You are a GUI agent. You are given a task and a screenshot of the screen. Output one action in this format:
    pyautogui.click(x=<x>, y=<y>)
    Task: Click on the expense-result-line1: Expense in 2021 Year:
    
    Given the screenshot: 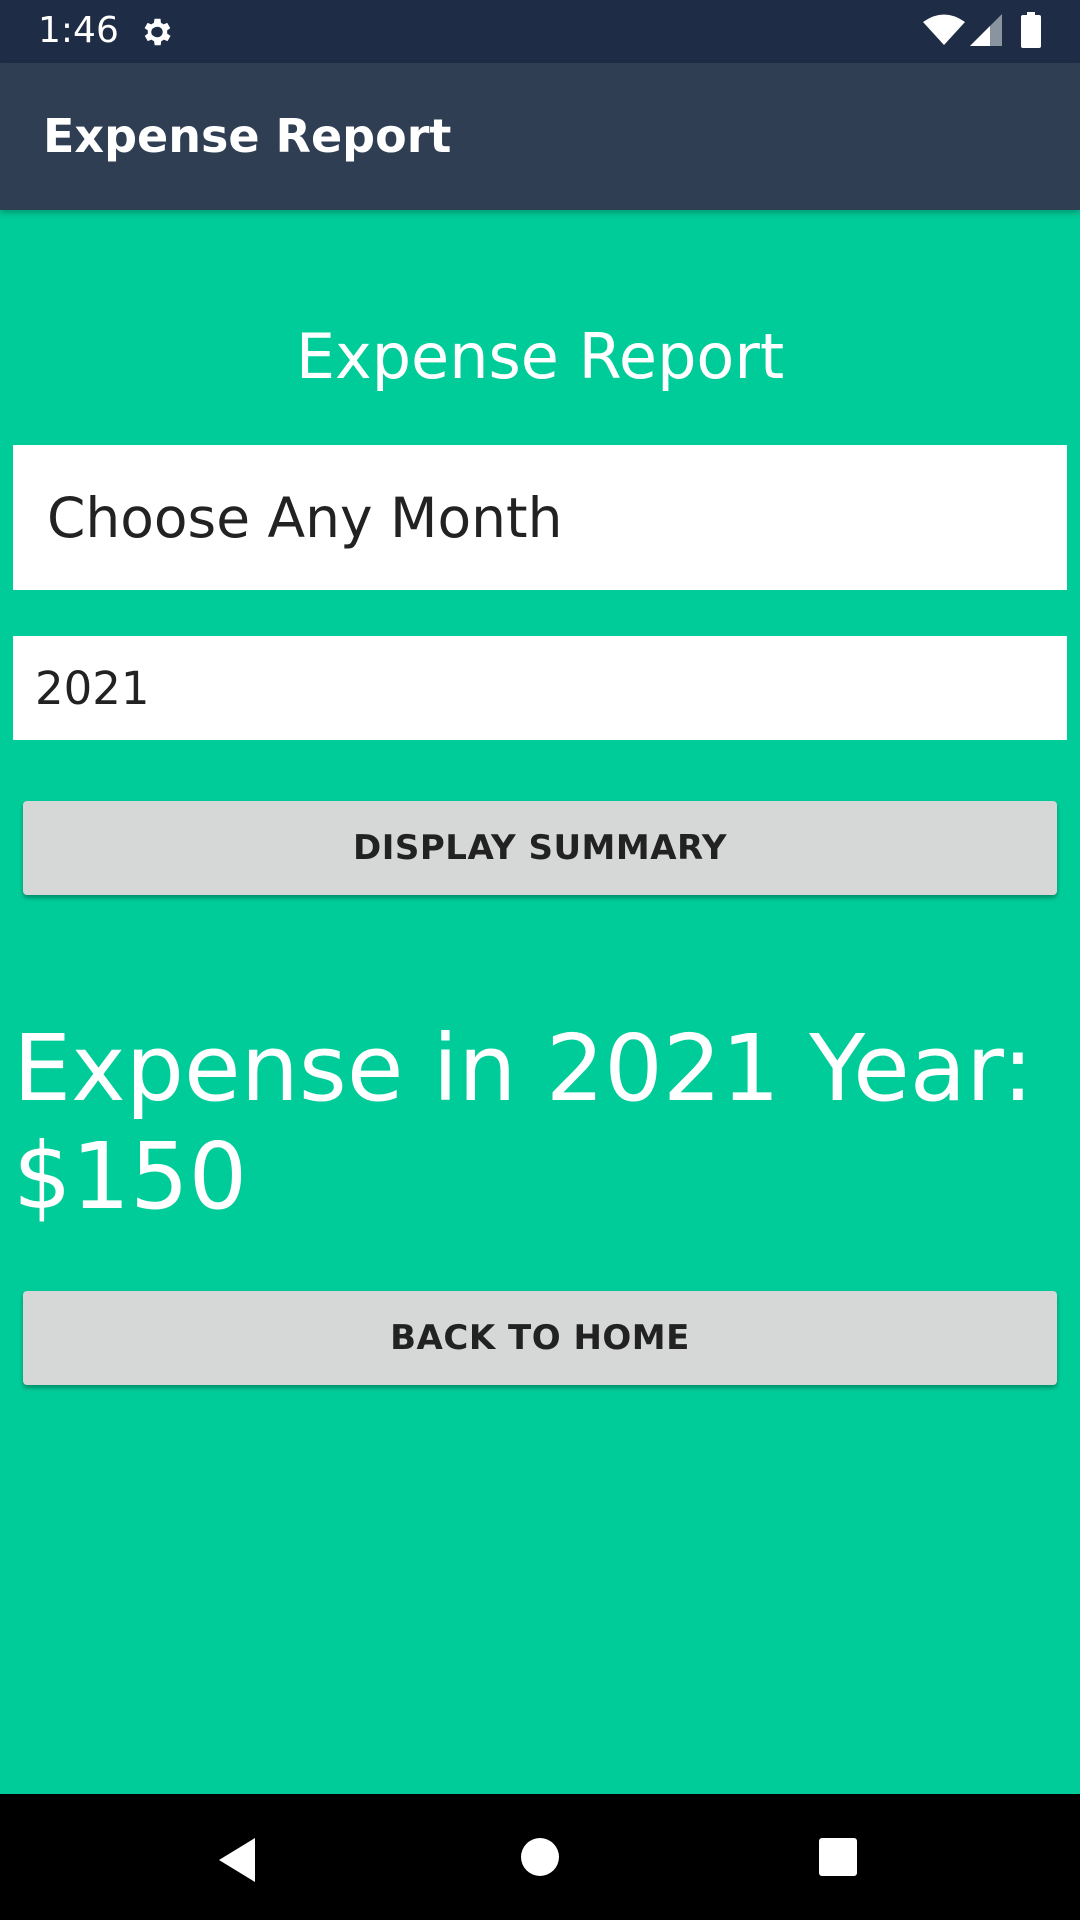 What is the action you would take?
    pyautogui.click(x=523, y=1068)
    